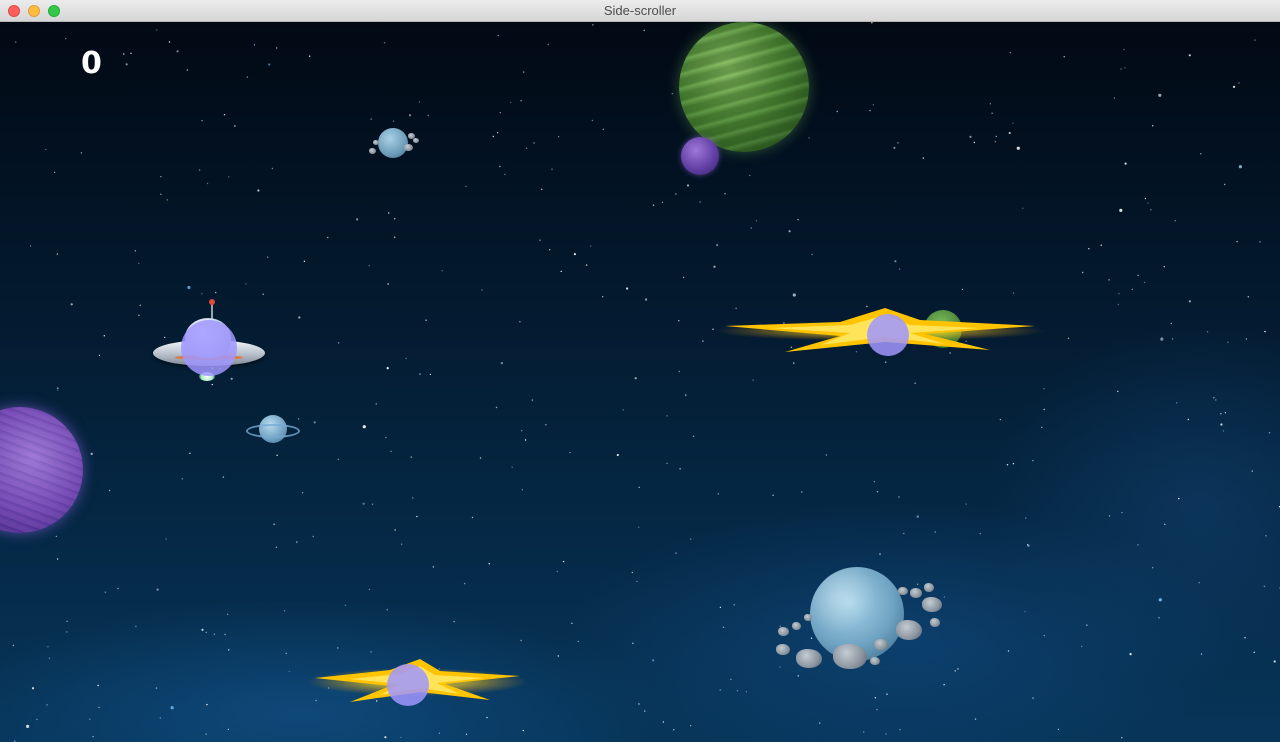  What do you see at coordinates (700, 156) in the screenshot?
I see `purple-planet-icon` at bounding box center [700, 156].